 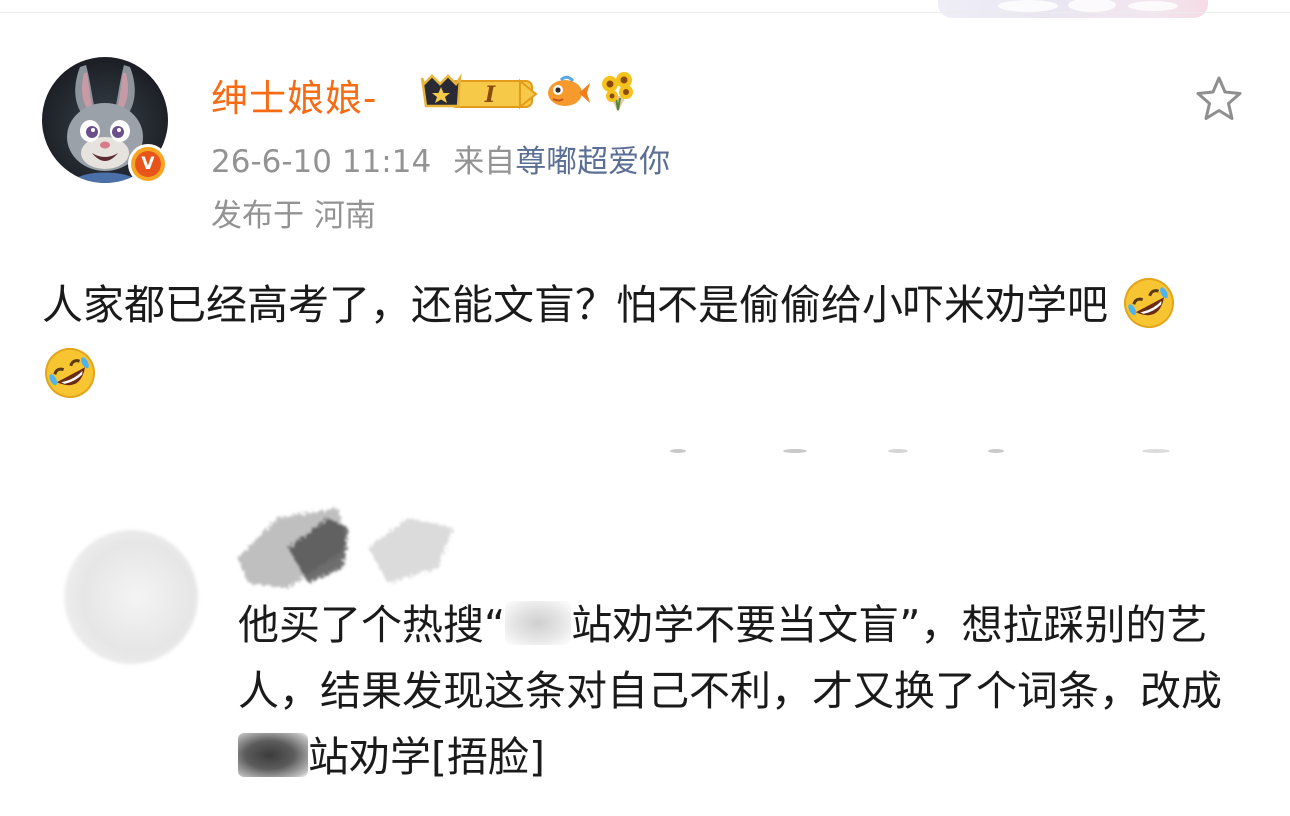 I want to click on comment-text-part-1: 他买了个热搜“, so click(x=372, y=625).